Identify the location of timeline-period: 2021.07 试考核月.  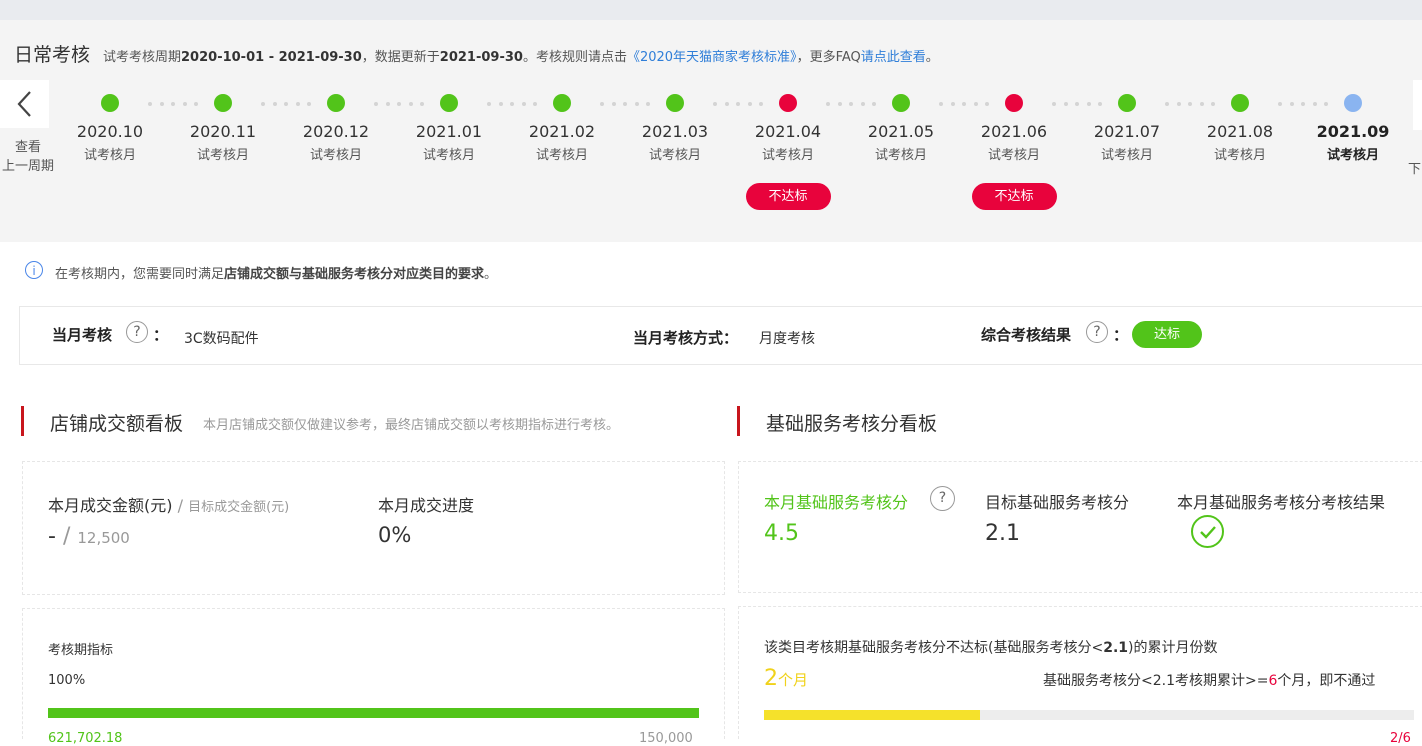
(1127, 129).